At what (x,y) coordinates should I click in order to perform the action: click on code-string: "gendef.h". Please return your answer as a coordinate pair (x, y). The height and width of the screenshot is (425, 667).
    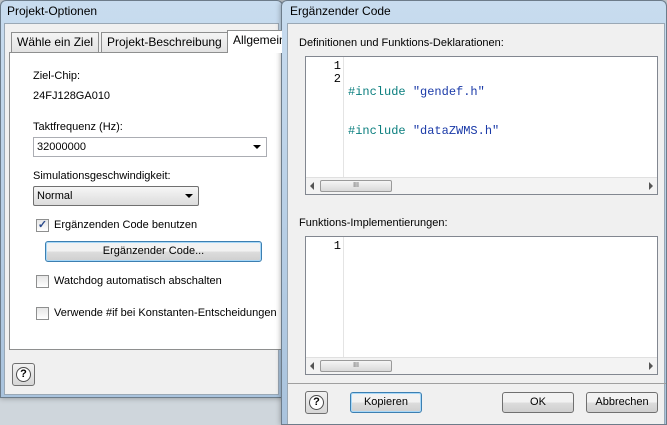
    Looking at the image, I should click on (448, 92).